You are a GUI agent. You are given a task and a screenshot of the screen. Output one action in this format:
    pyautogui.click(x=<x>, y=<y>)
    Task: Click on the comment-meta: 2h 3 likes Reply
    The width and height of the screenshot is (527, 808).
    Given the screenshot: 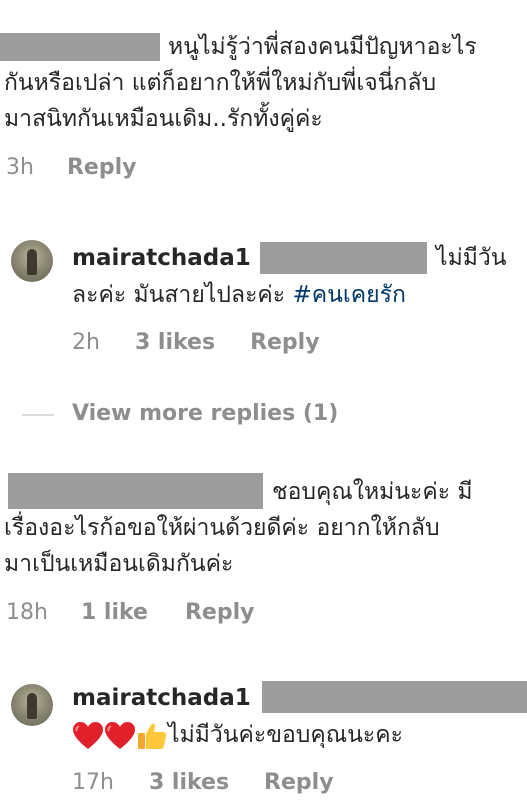 What is the action you would take?
    pyautogui.click(x=196, y=343)
    